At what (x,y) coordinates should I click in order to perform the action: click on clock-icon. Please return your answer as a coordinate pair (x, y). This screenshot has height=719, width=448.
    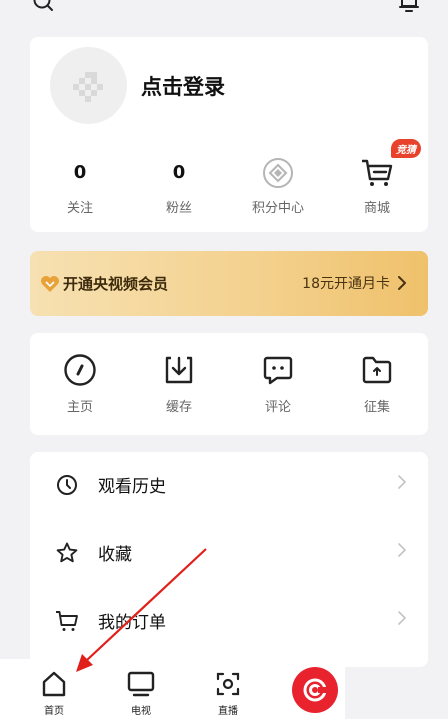
    Looking at the image, I should click on (67, 485).